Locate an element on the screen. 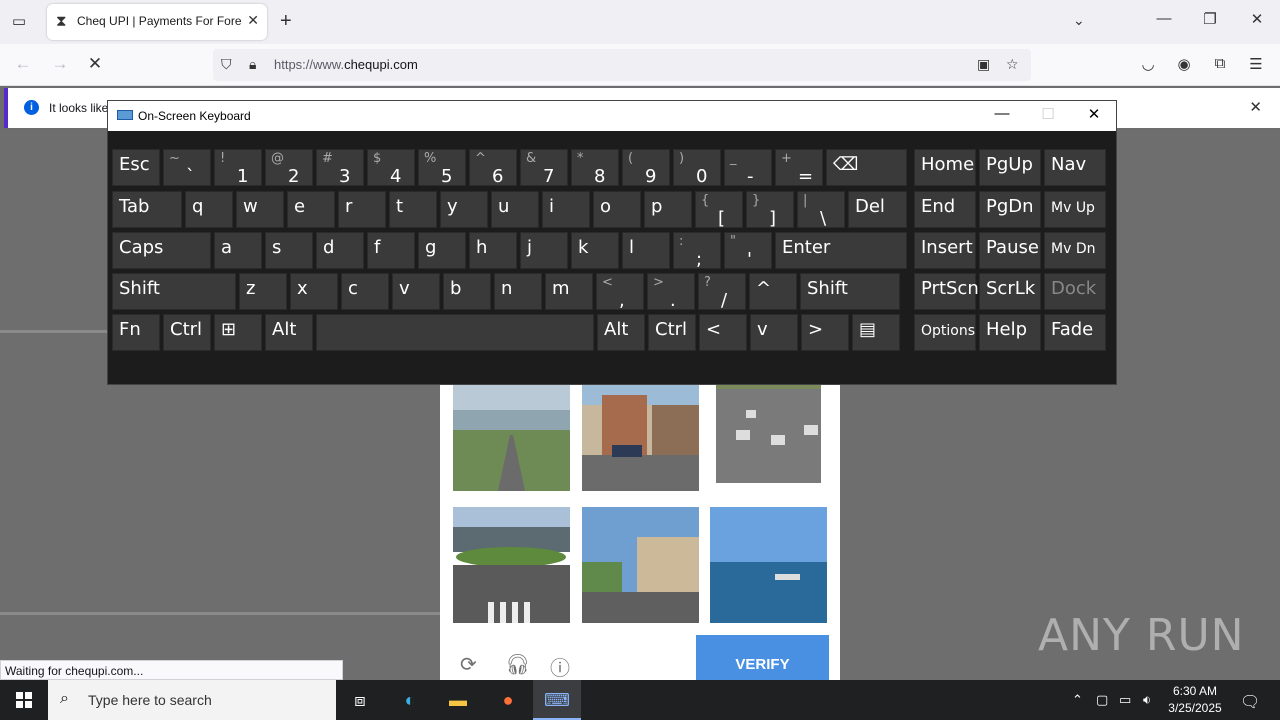 The image size is (1280, 720). key-r: r is located at coordinates (362, 209).